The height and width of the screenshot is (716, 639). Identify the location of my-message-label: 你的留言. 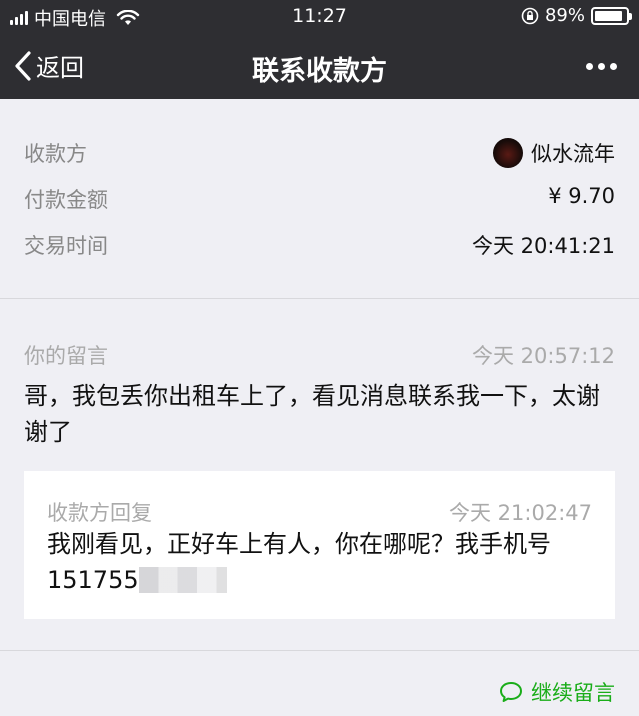
(66, 356).